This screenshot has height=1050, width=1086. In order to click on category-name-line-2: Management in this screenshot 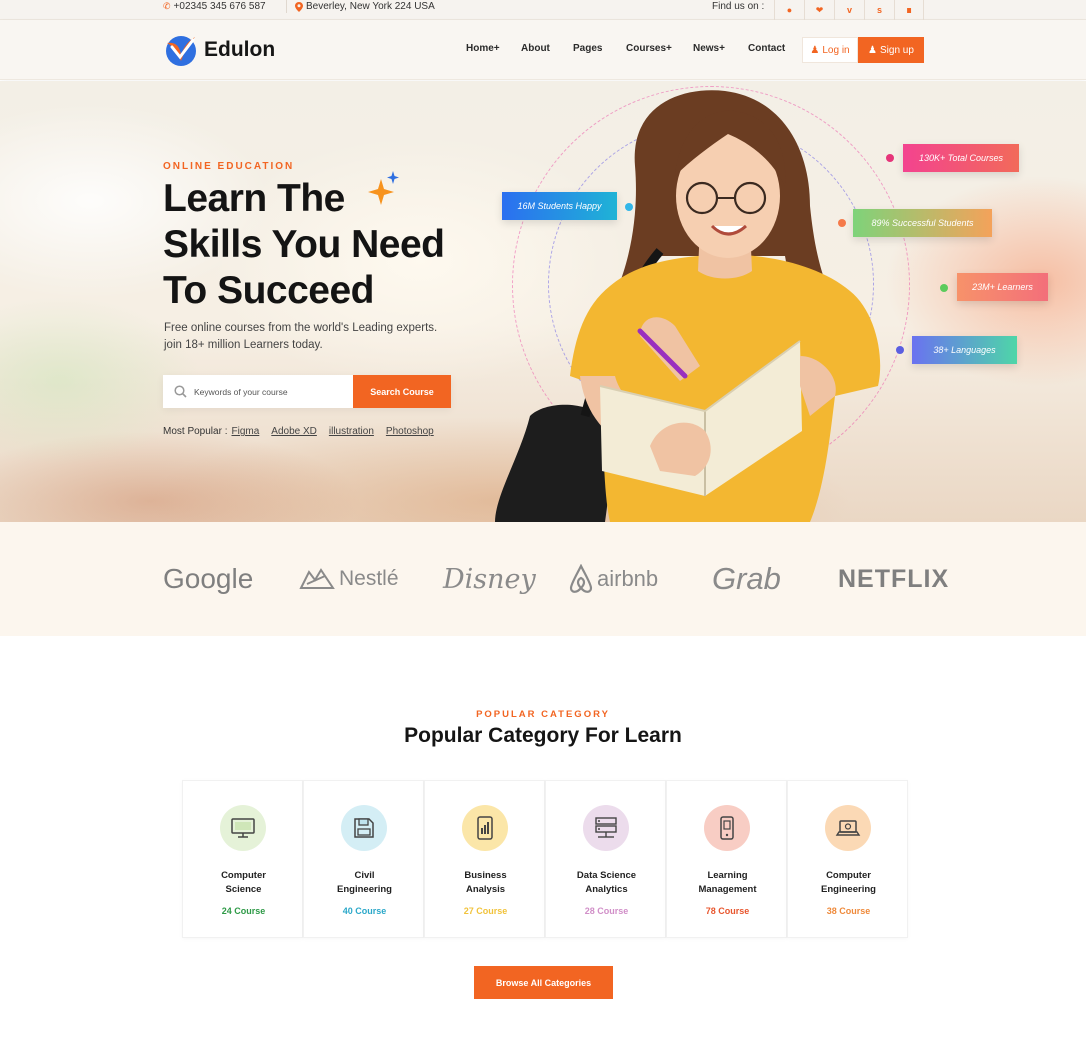, I will do `click(727, 889)`.